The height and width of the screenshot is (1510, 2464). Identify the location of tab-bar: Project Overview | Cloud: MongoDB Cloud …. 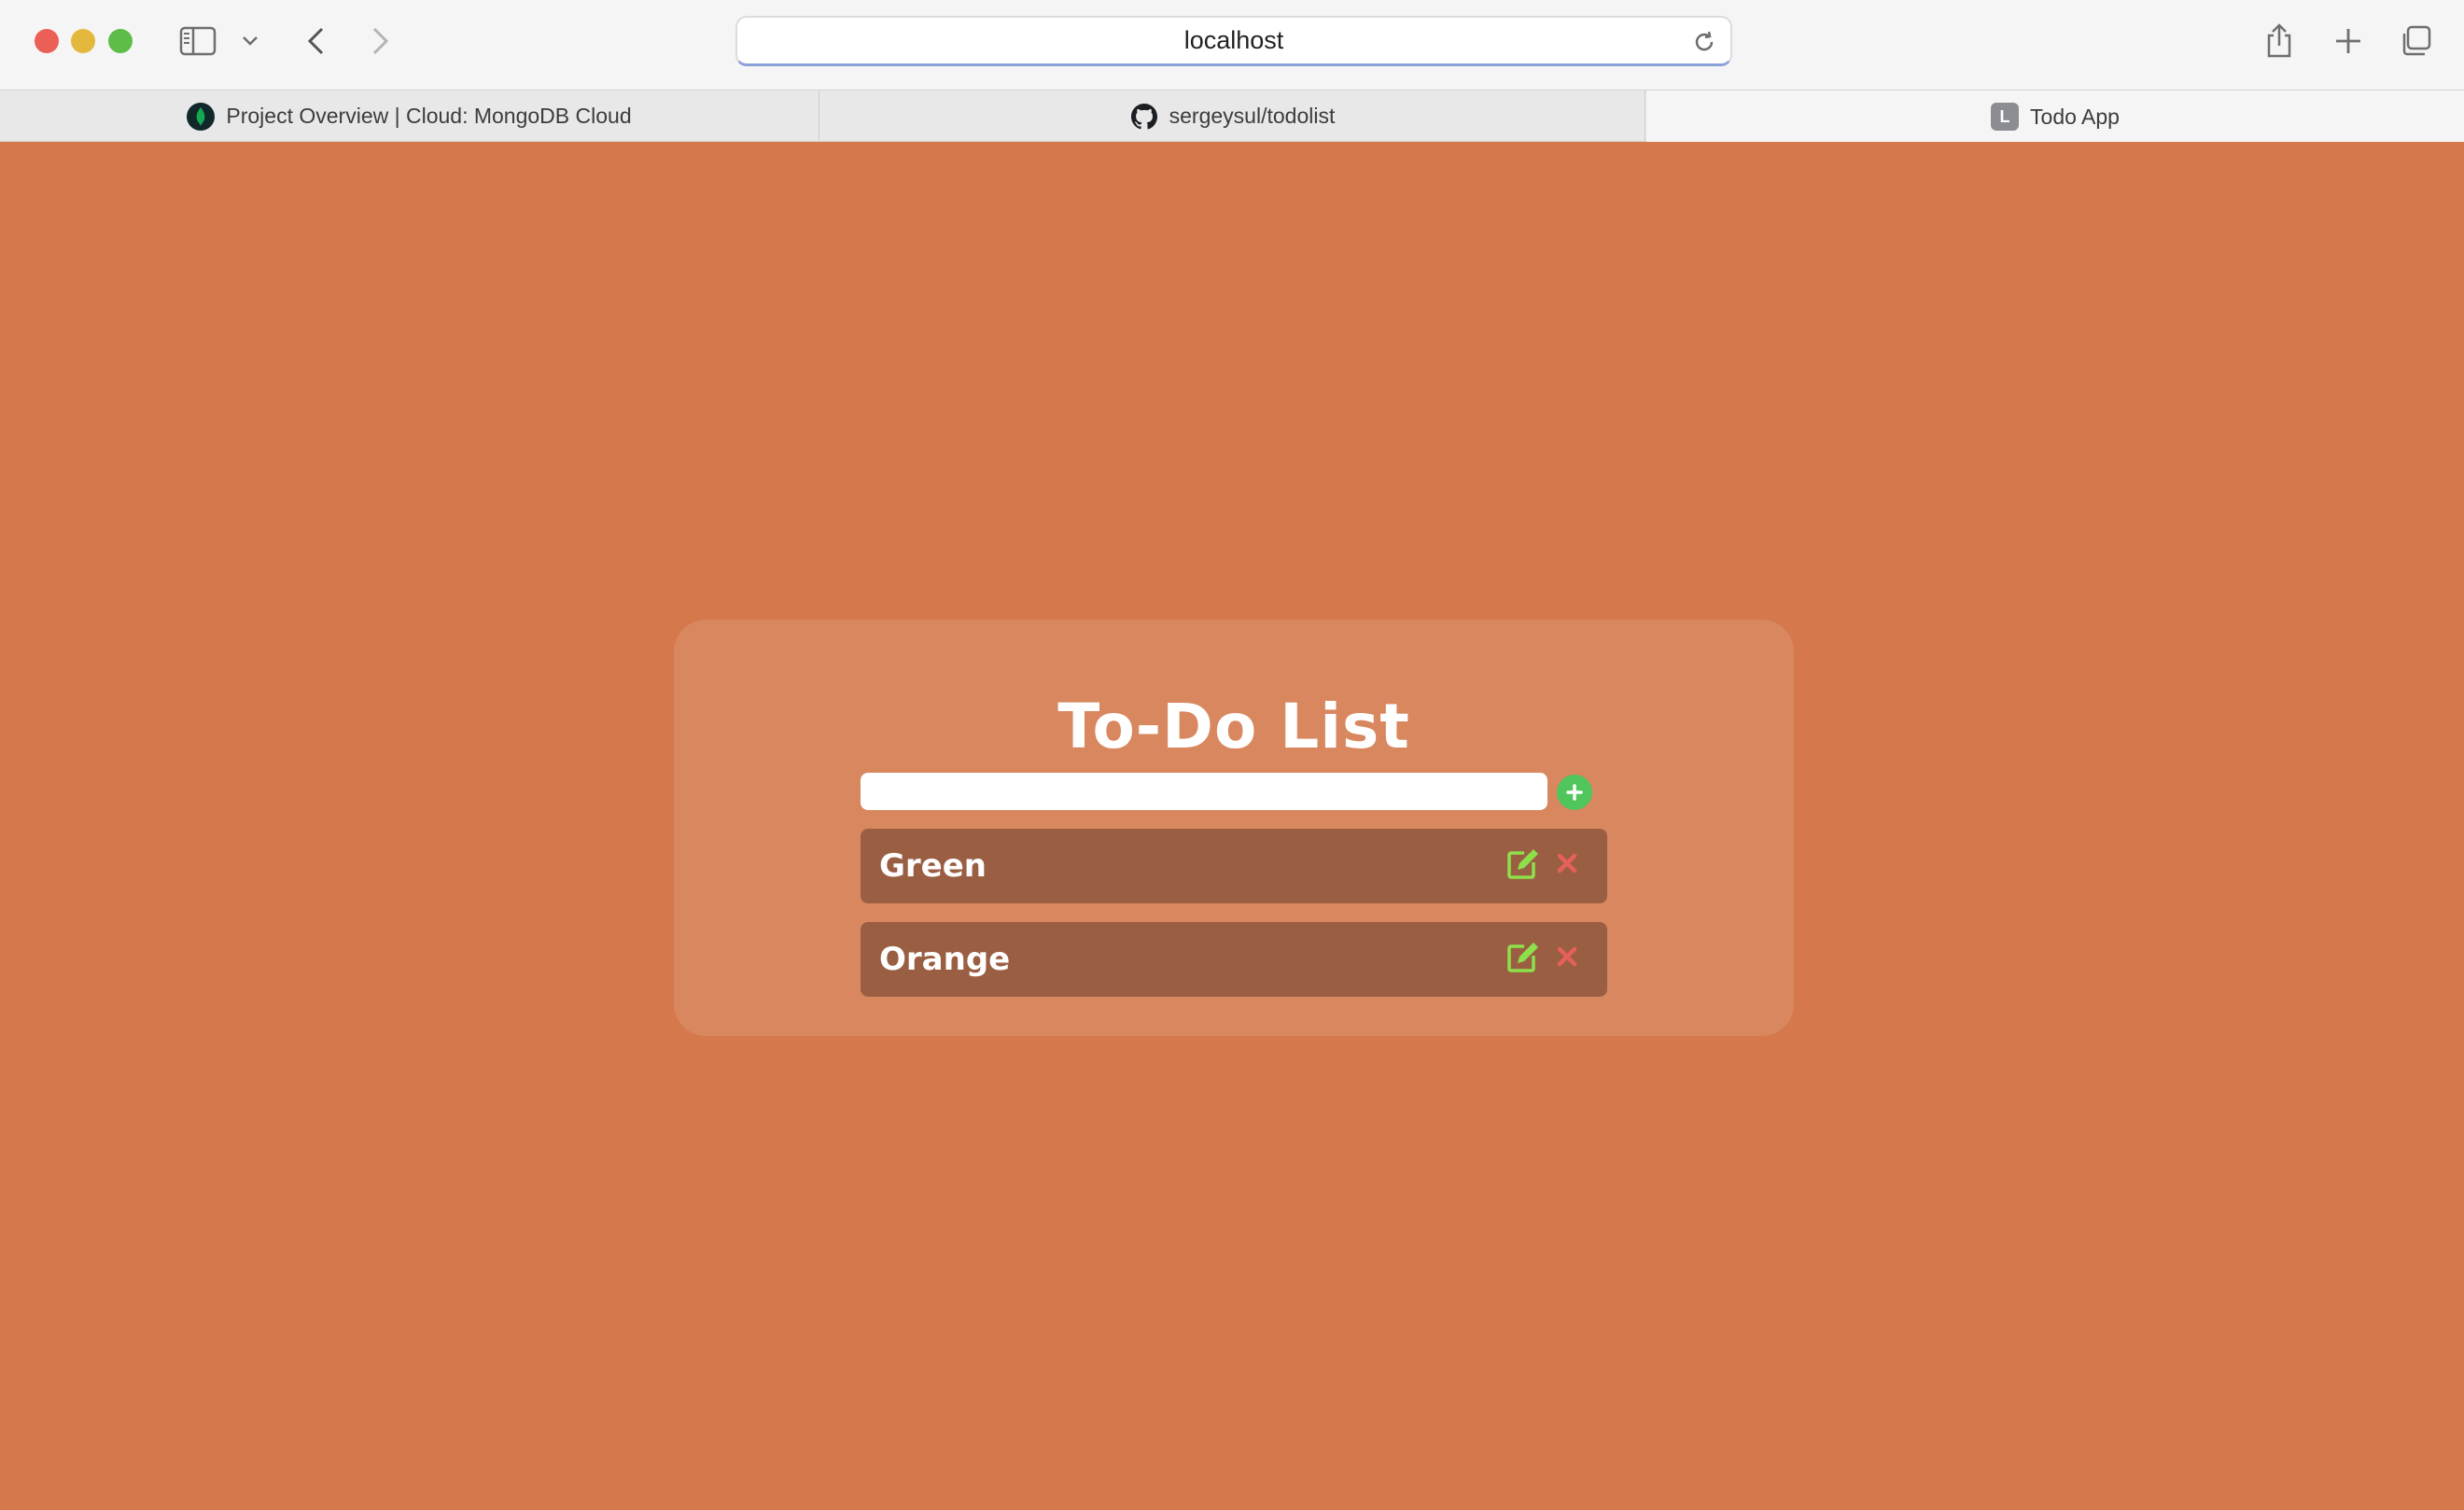
(1232, 117).